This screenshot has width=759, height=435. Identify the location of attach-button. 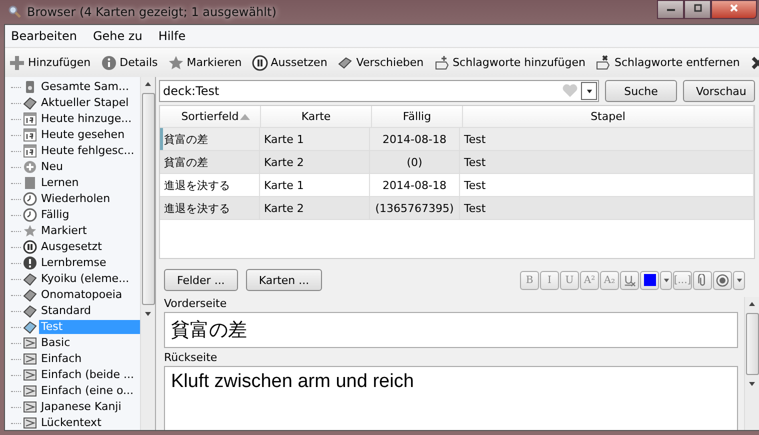
(702, 280).